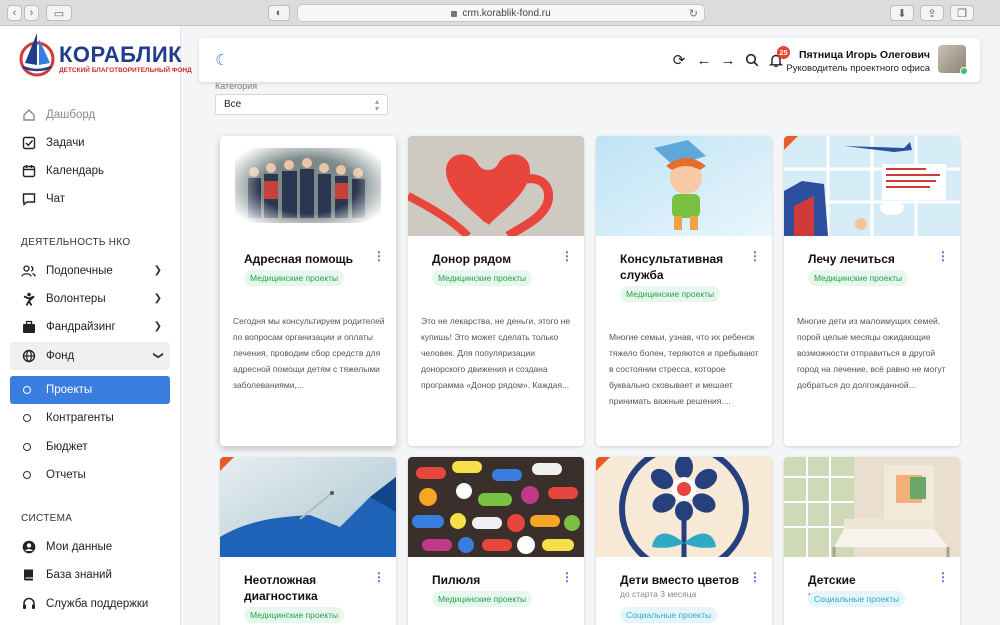 The image size is (1000, 625). Describe the element at coordinates (301, 104) in the screenshot. I see `category-select: Все ▴ ▾` at that location.